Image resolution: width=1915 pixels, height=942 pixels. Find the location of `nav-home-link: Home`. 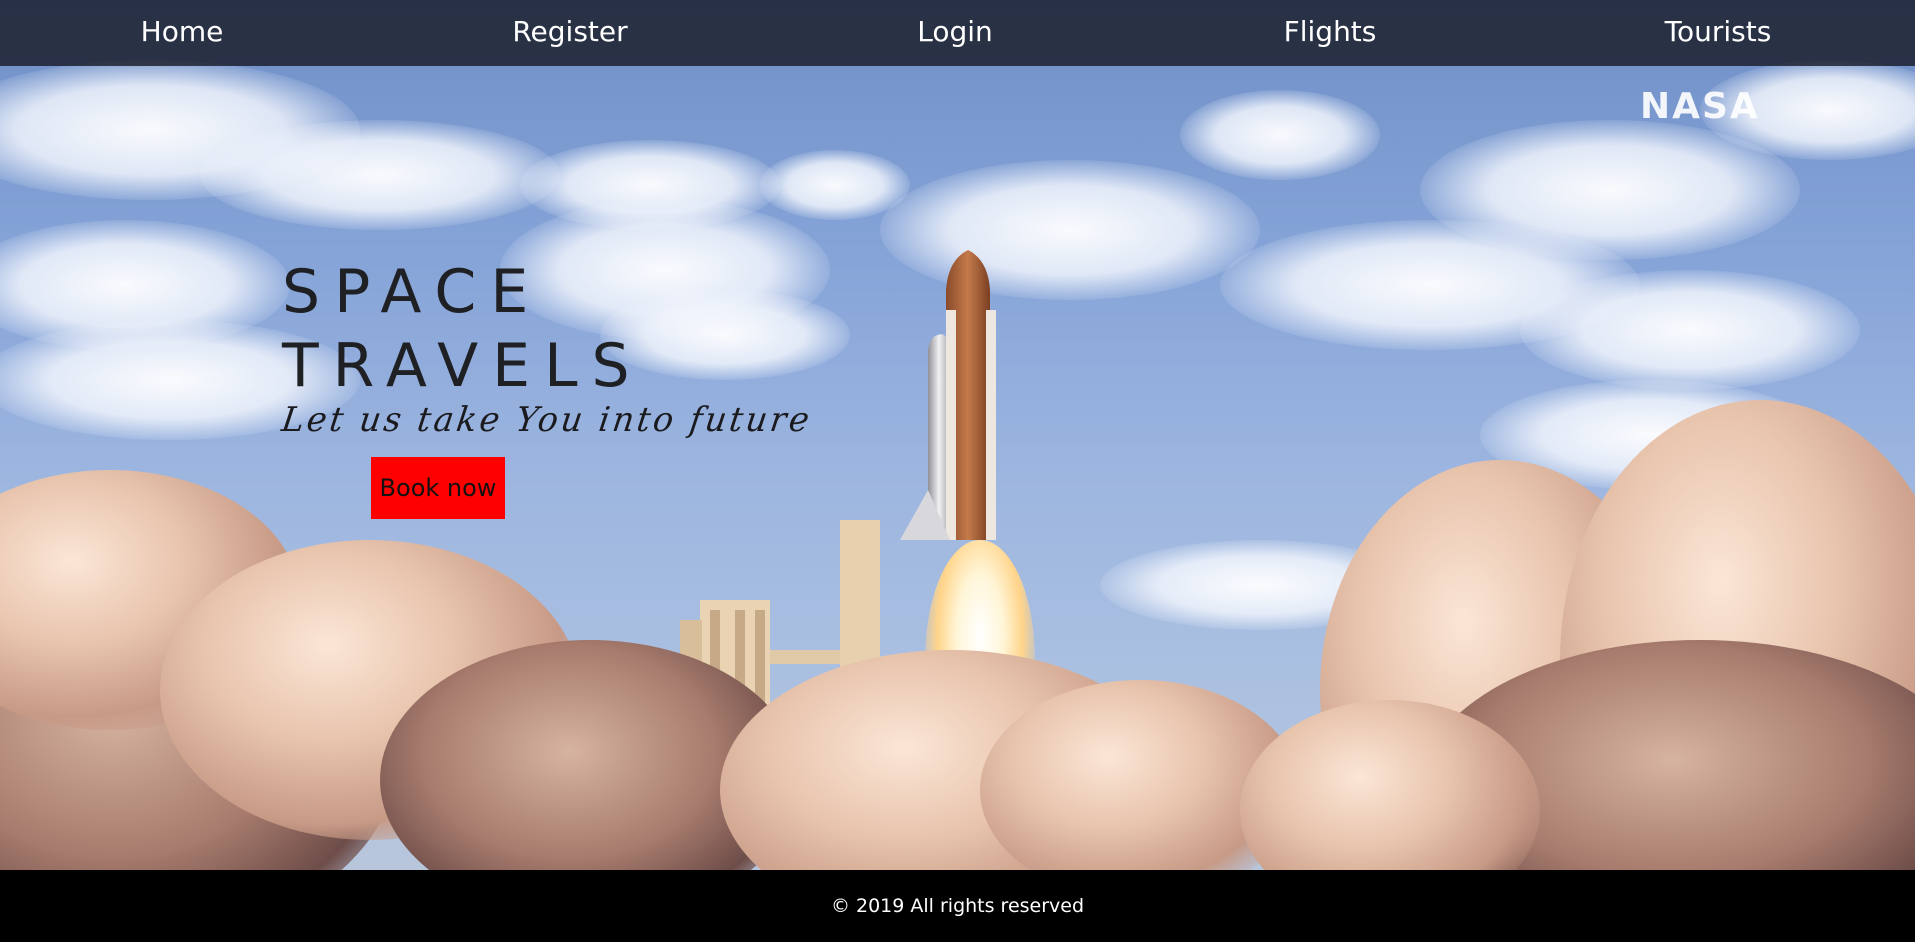

nav-home-link: Home is located at coordinates (182, 32).